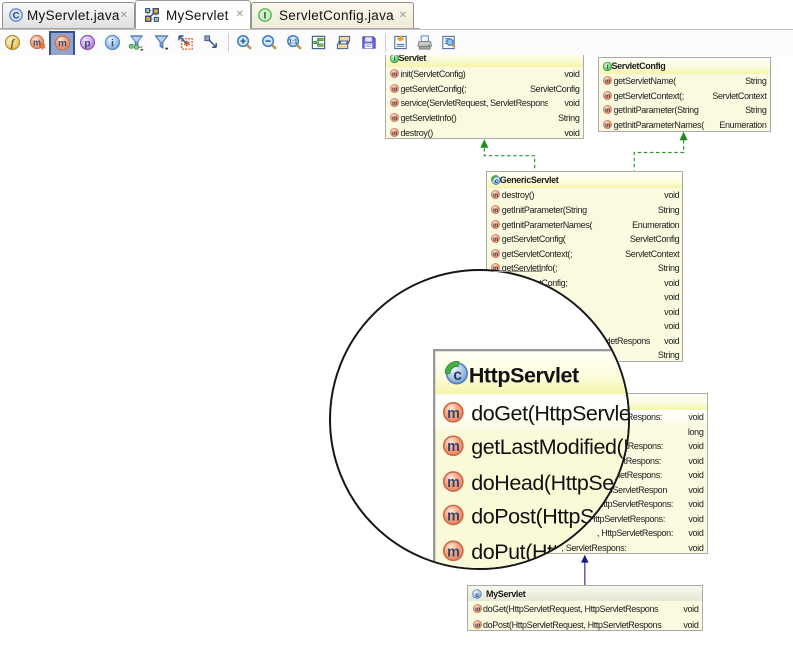  I want to click on svg-text: C, so click(16, 15).